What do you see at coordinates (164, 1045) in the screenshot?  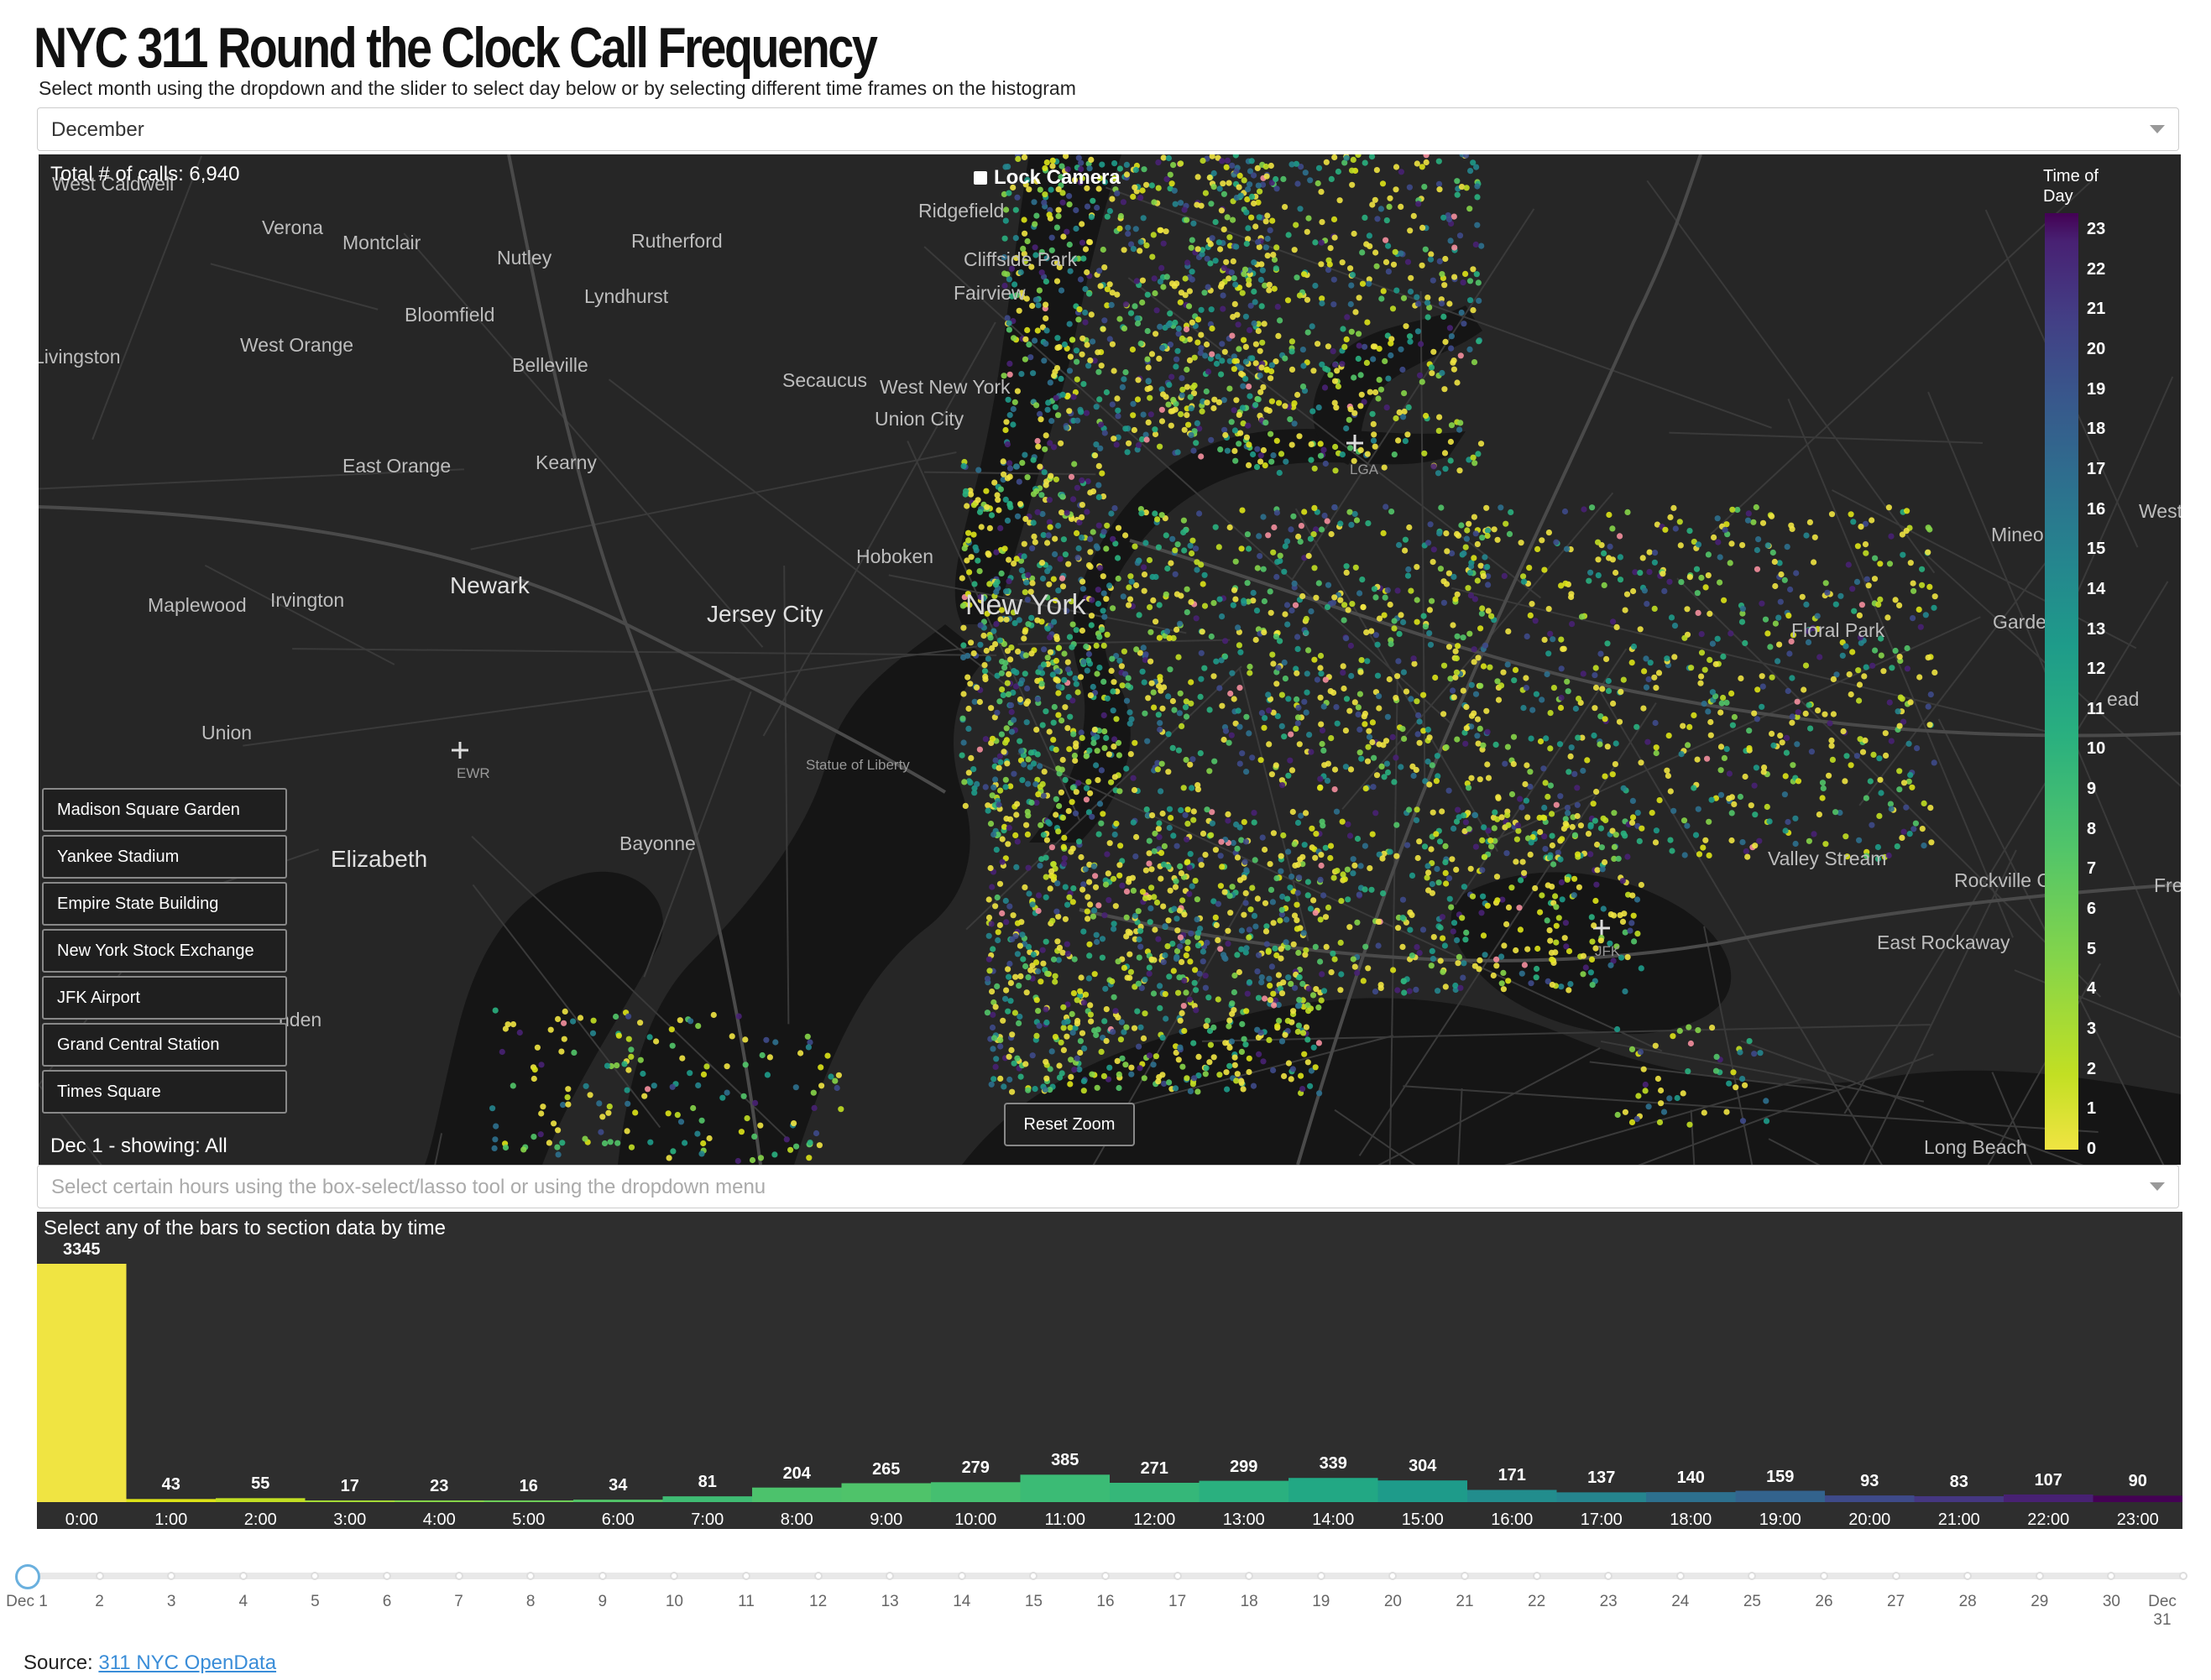 I see `grand-central-station-button: Grand Central Station` at bounding box center [164, 1045].